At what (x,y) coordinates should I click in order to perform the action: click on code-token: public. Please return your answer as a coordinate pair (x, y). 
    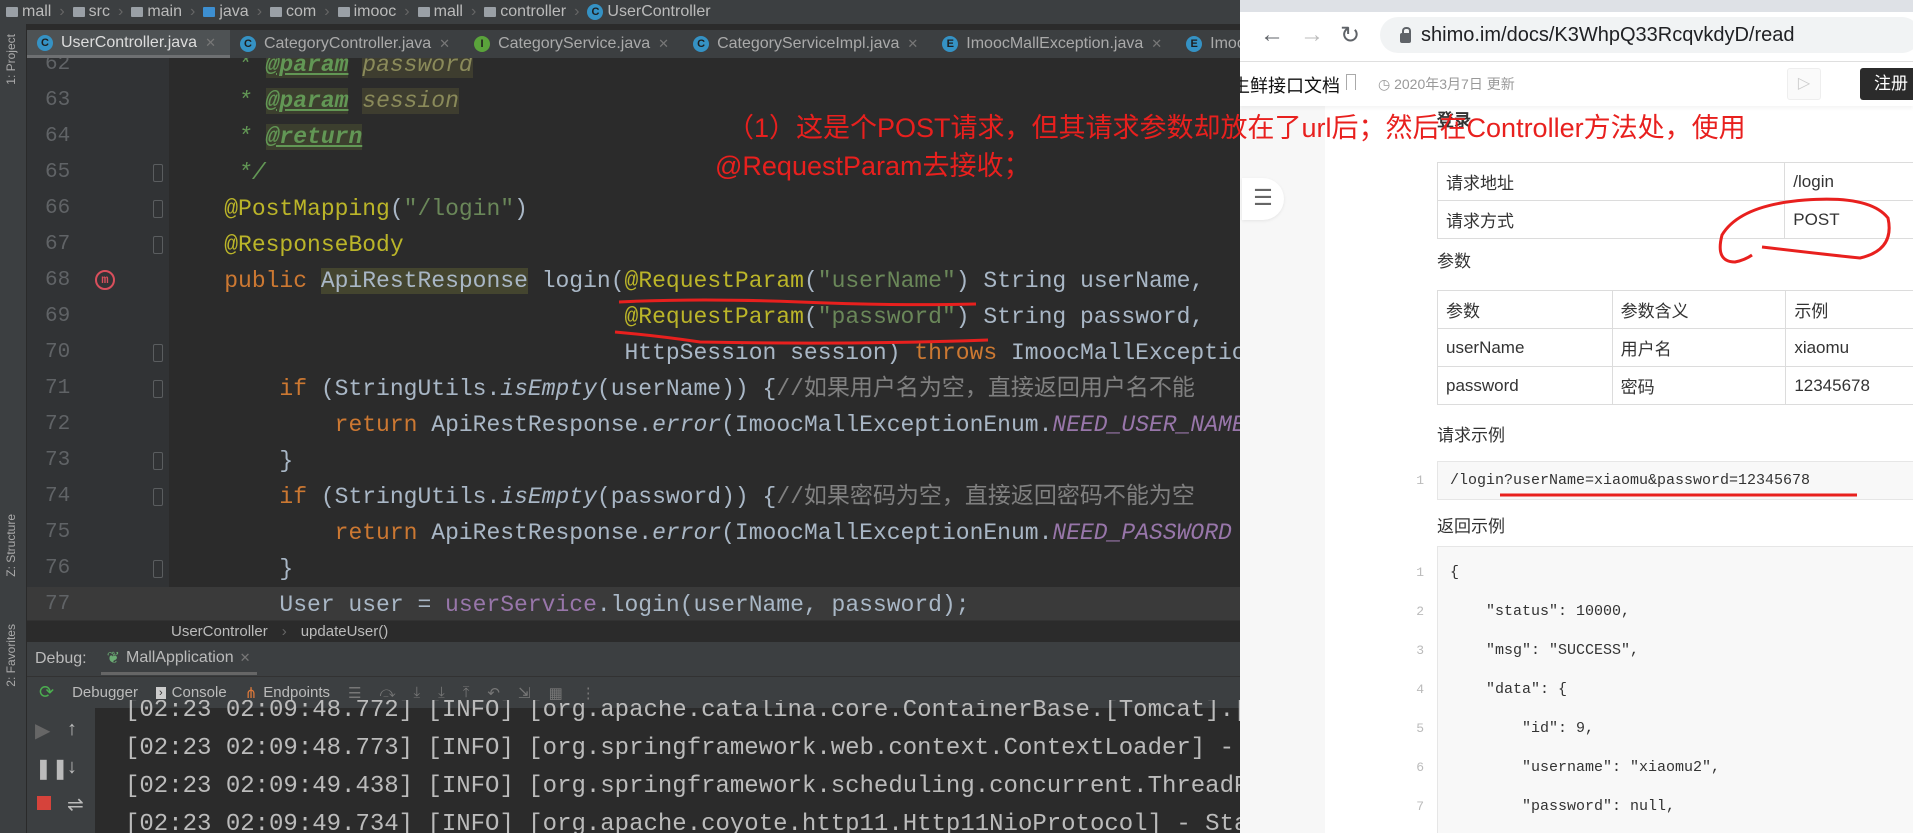
    Looking at the image, I should click on (272, 281).